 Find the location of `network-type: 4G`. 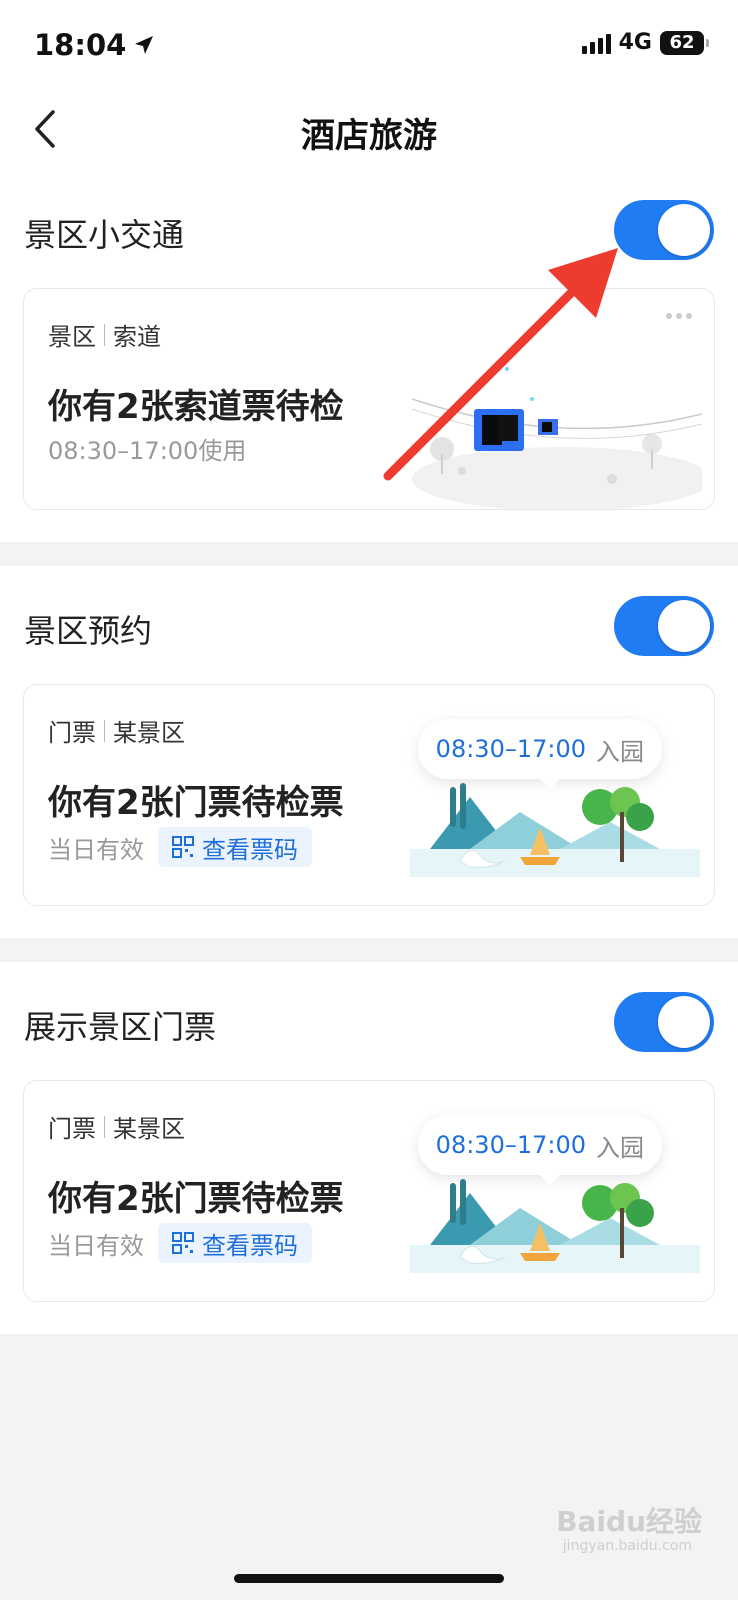

network-type: 4G is located at coordinates (635, 42).